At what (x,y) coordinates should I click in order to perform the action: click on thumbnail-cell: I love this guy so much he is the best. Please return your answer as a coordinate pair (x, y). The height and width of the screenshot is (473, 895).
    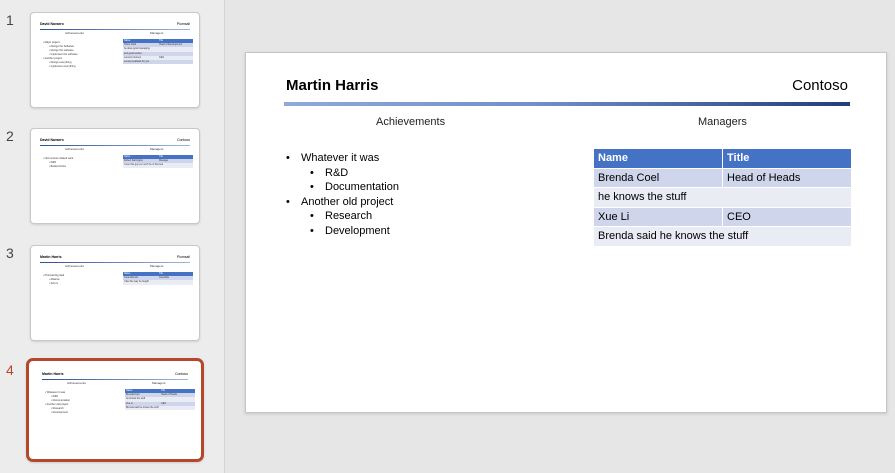
    Looking at the image, I should click on (144, 165).